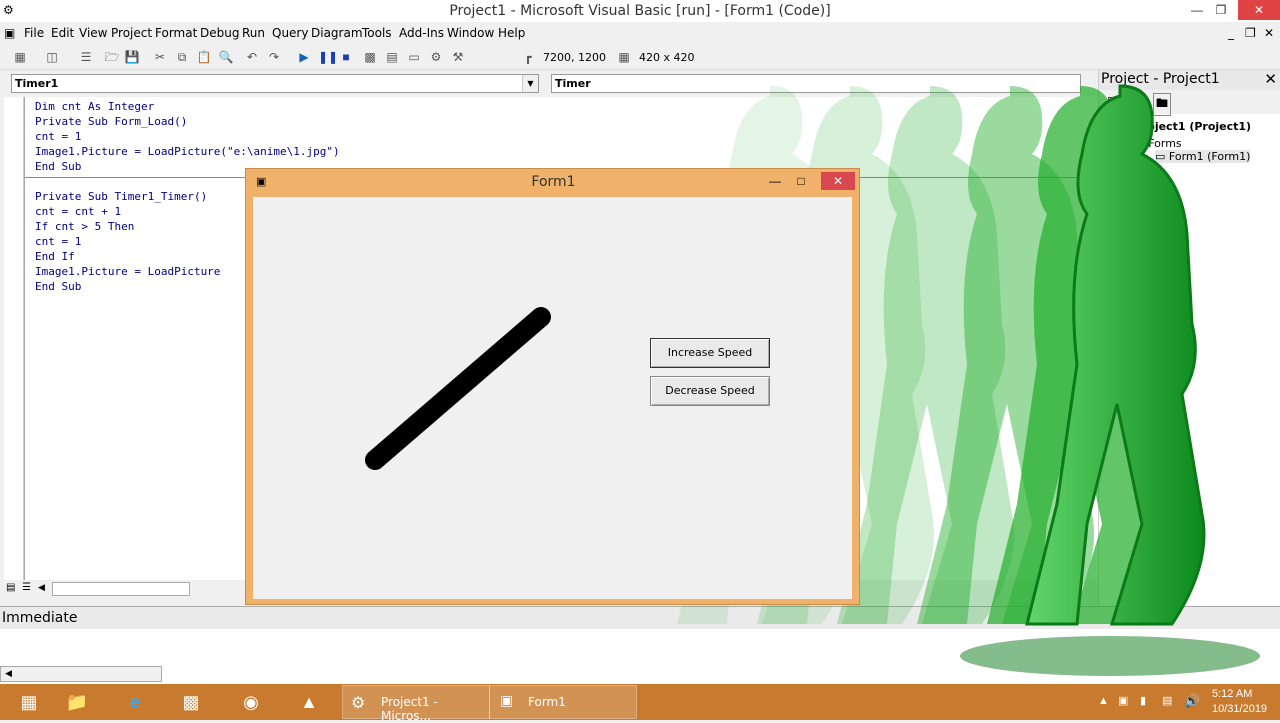 Image resolution: width=1280 pixels, height=723 pixels. I want to click on network-icon: ▤, so click(1167, 700).